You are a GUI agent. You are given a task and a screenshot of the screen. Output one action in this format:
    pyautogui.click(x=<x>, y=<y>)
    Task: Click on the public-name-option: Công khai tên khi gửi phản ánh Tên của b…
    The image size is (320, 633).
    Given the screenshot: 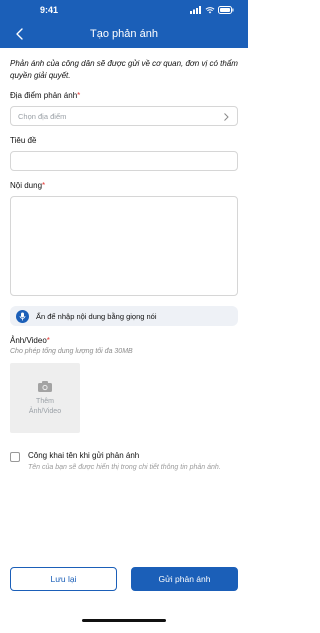 What is the action you would take?
    pyautogui.click(x=124, y=462)
    